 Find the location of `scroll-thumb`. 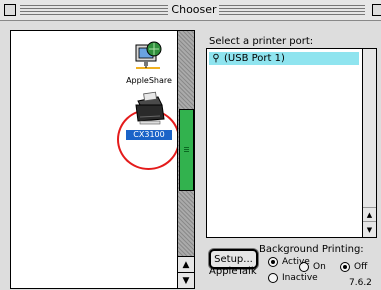

scroll-thumb is located at coordinates (186, 150).